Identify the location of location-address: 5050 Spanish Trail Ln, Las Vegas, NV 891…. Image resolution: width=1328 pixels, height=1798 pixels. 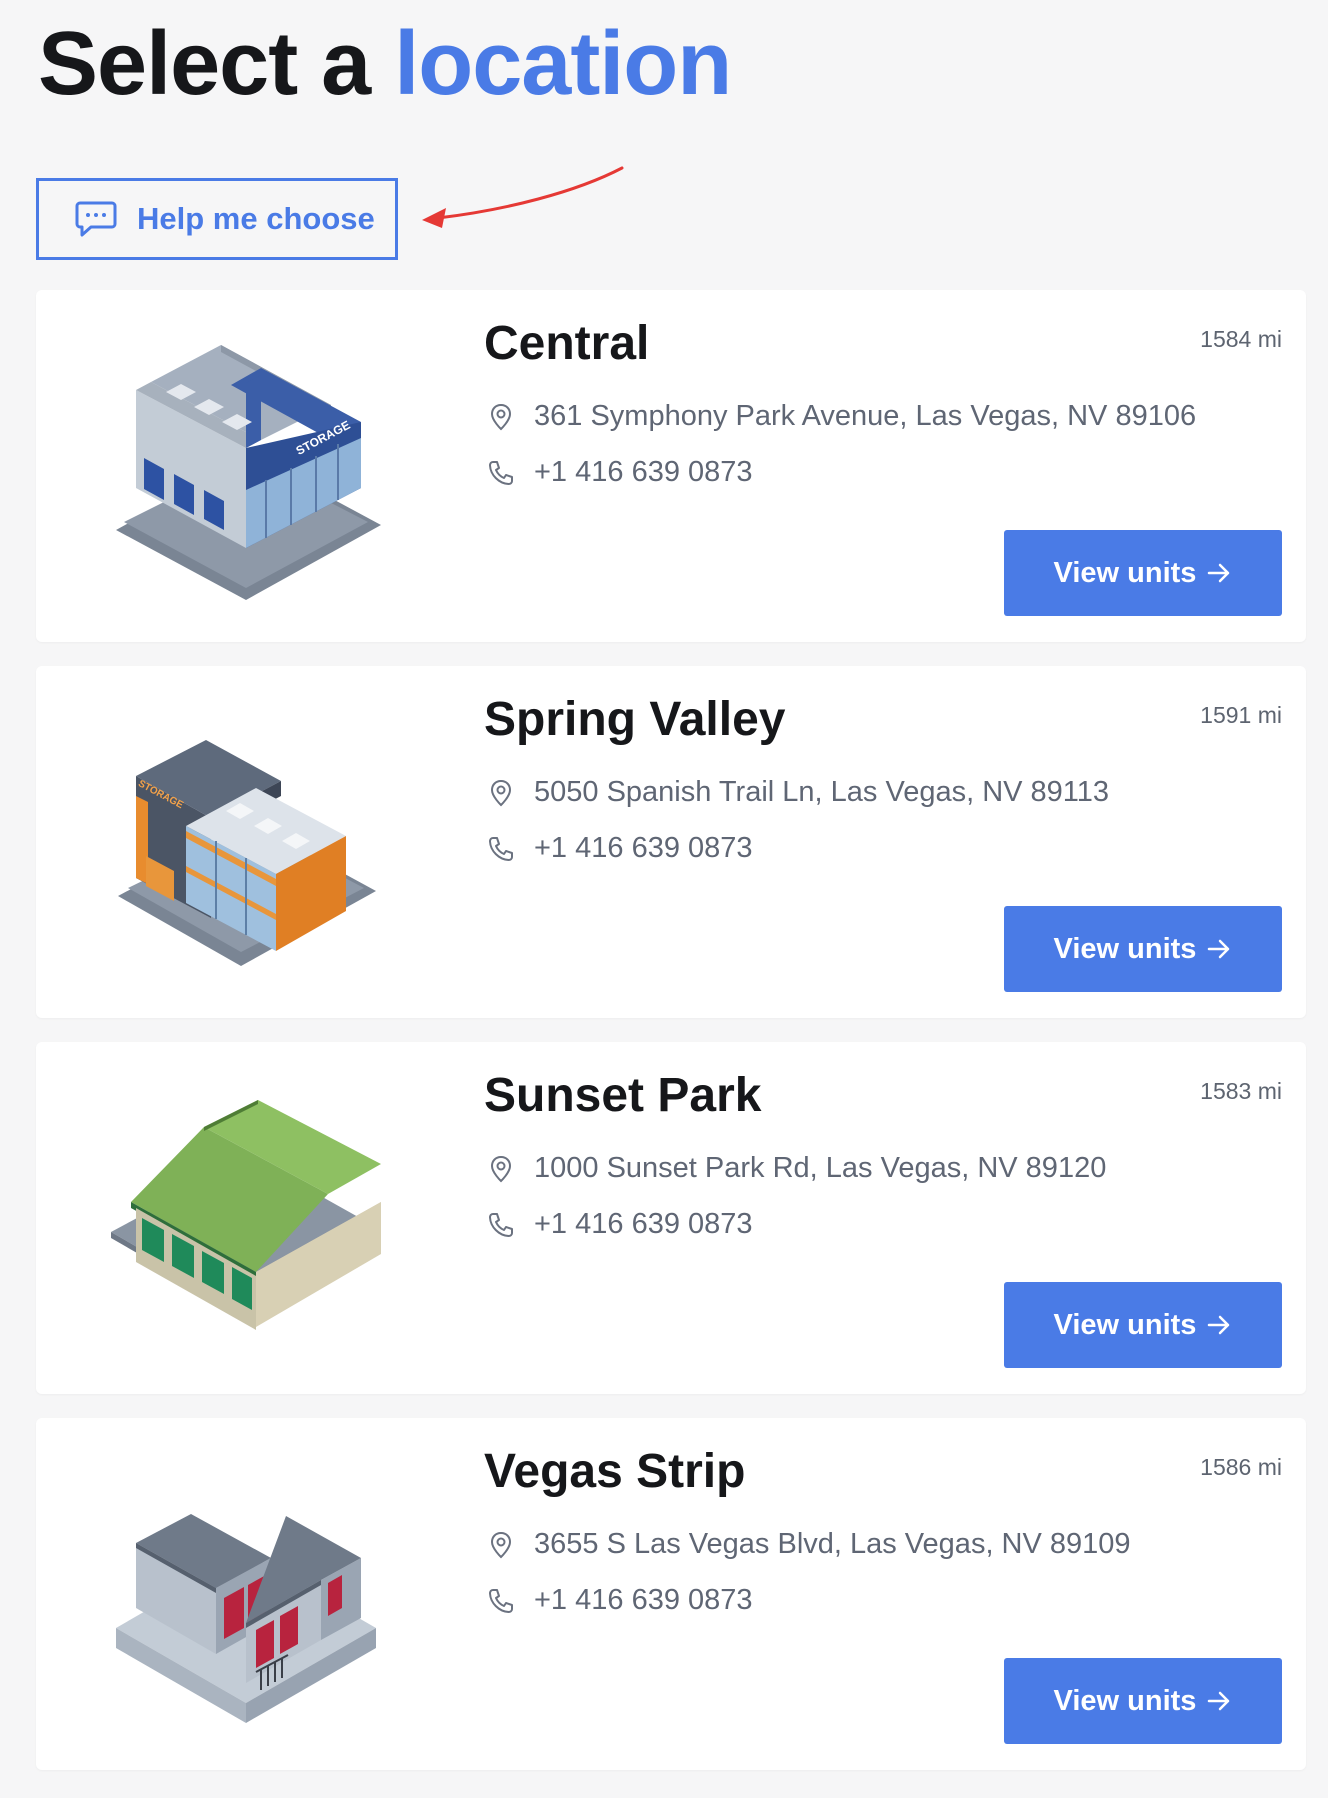
(822, 792).